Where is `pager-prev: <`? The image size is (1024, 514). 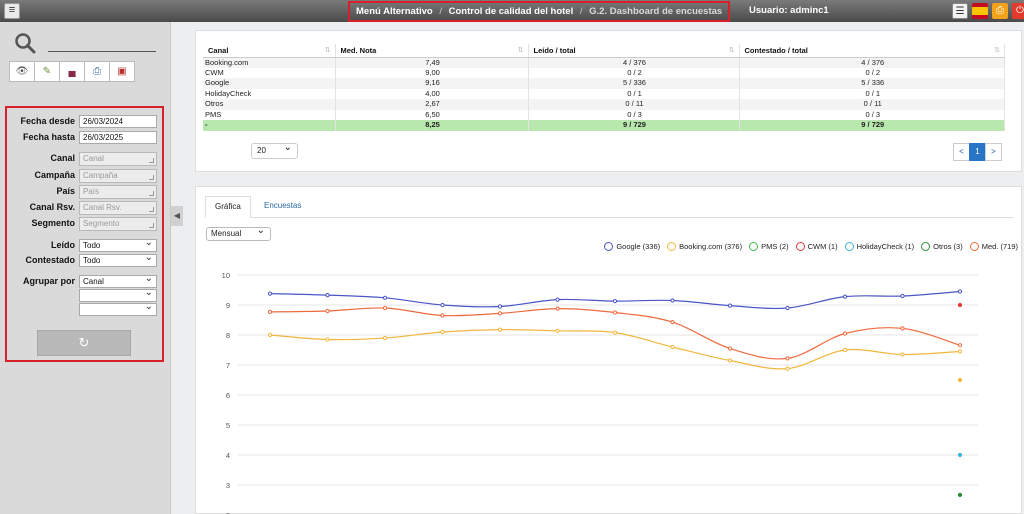 pager-prev: < is located at coordinates (961, 152).